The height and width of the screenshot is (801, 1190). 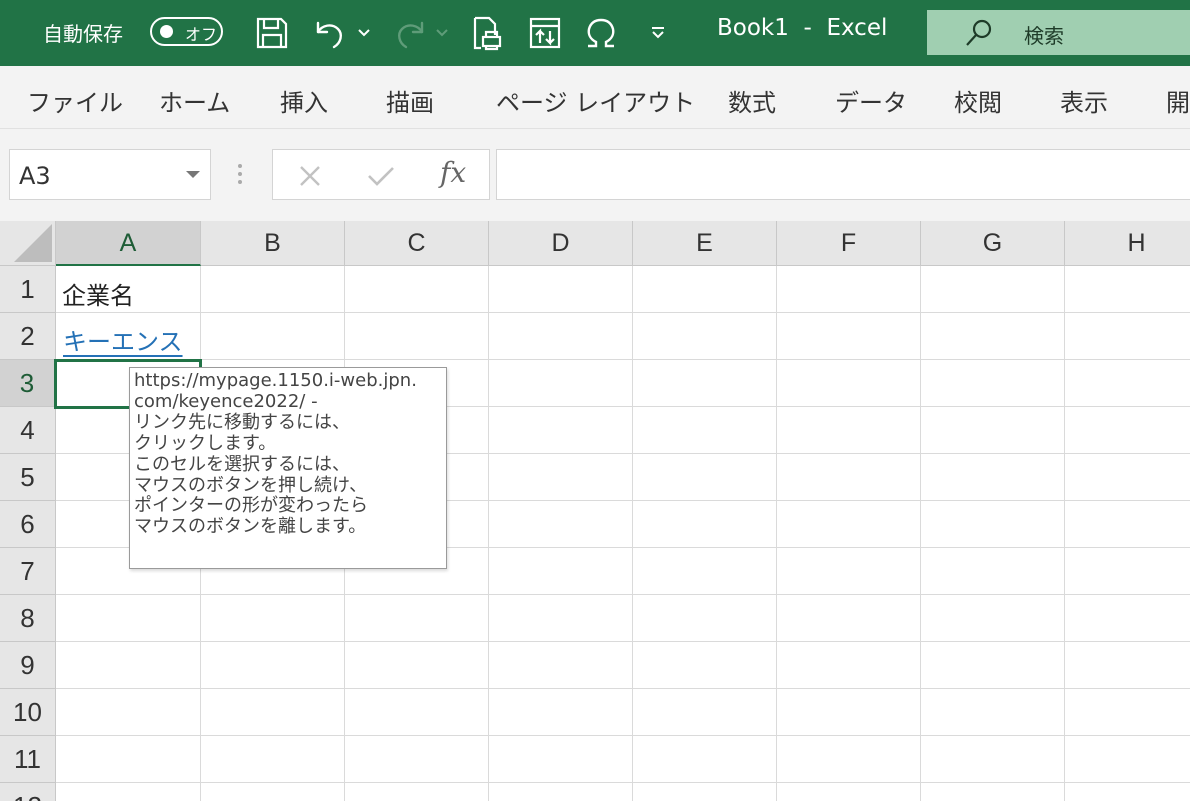 What do you see at coordinates (561, 243) in the screenshot?
I see `column-header-d: D` at bounding box center [561, 243].